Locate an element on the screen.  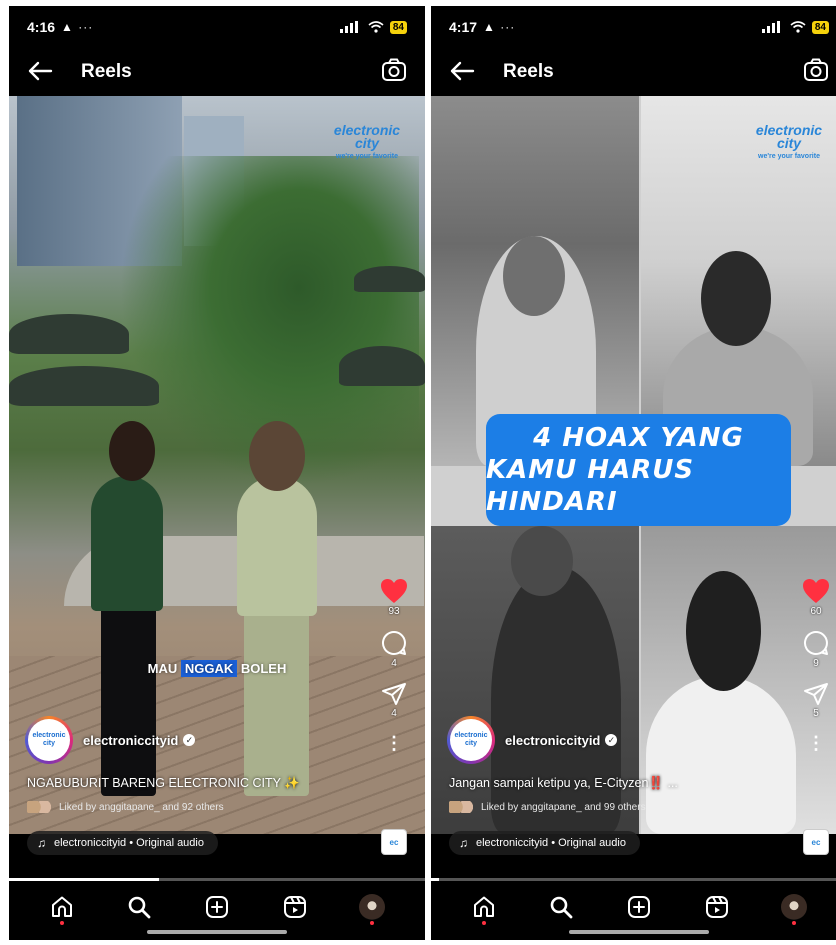
collage-tile is located at coordinates (535, 281).